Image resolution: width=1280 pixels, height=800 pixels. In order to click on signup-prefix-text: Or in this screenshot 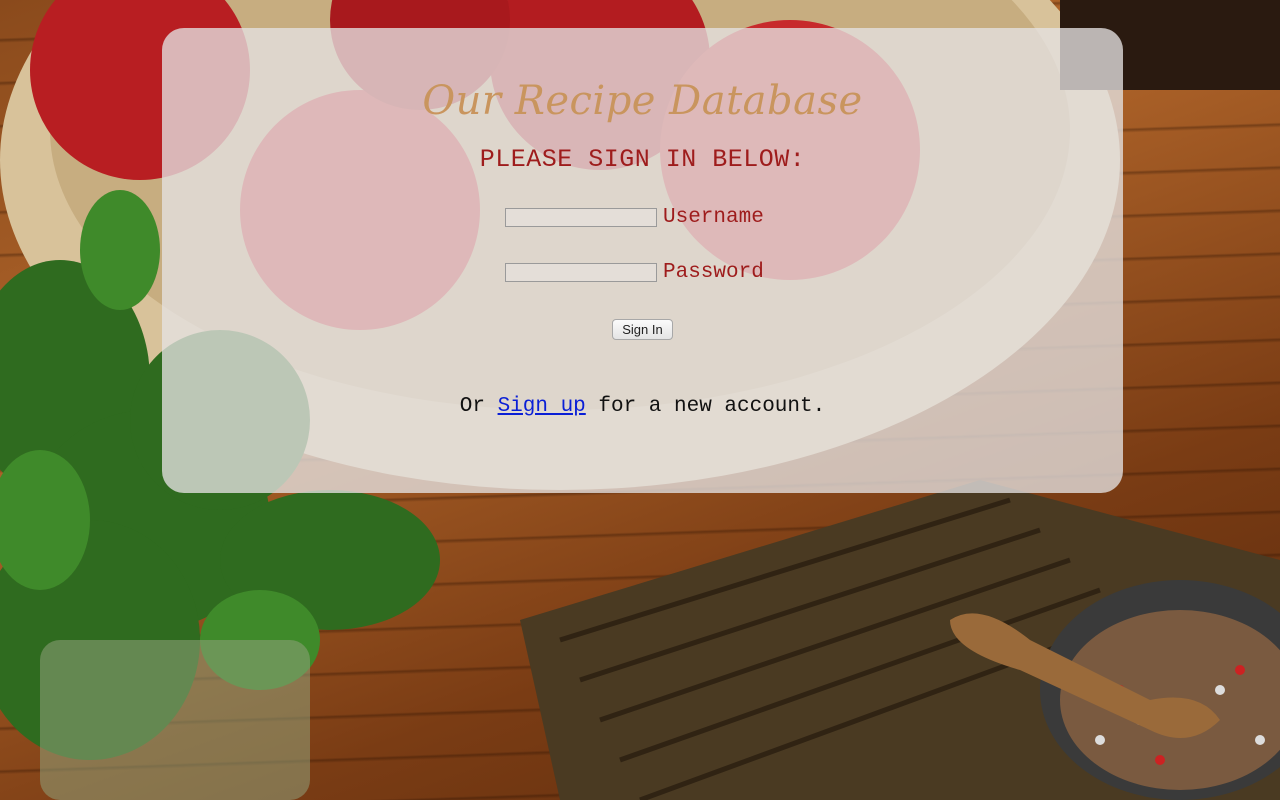, I will do `click(478, 406)`.